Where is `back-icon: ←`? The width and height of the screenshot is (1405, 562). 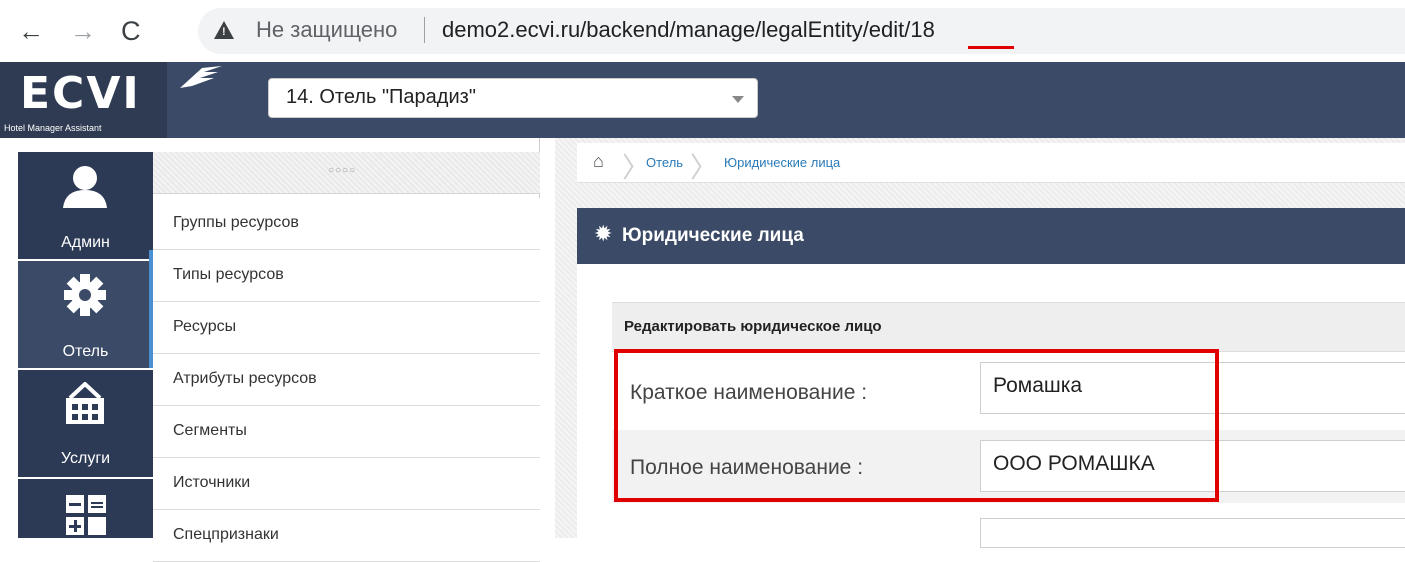
back-icon: ← is located at coordinates (31, 31).